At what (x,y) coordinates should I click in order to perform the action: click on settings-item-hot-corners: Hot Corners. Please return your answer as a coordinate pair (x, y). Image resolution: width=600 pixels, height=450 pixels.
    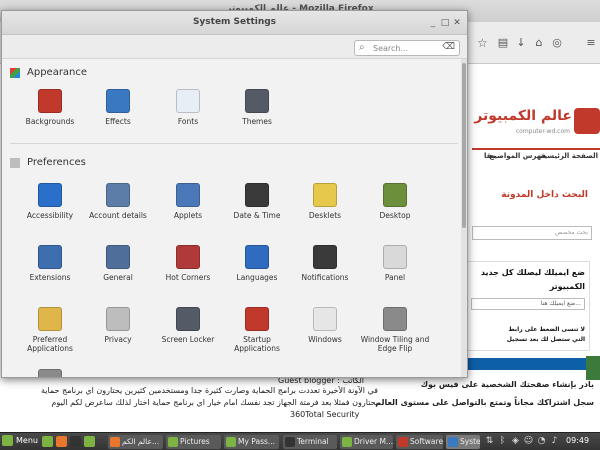
    Looking at the image, I should click on (188, 272).